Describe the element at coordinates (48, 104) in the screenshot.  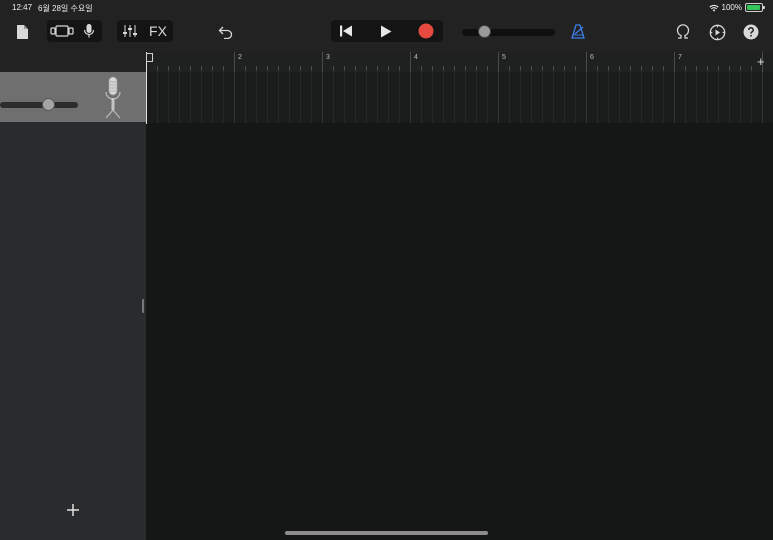
I see `track-volume-knob` at that location.